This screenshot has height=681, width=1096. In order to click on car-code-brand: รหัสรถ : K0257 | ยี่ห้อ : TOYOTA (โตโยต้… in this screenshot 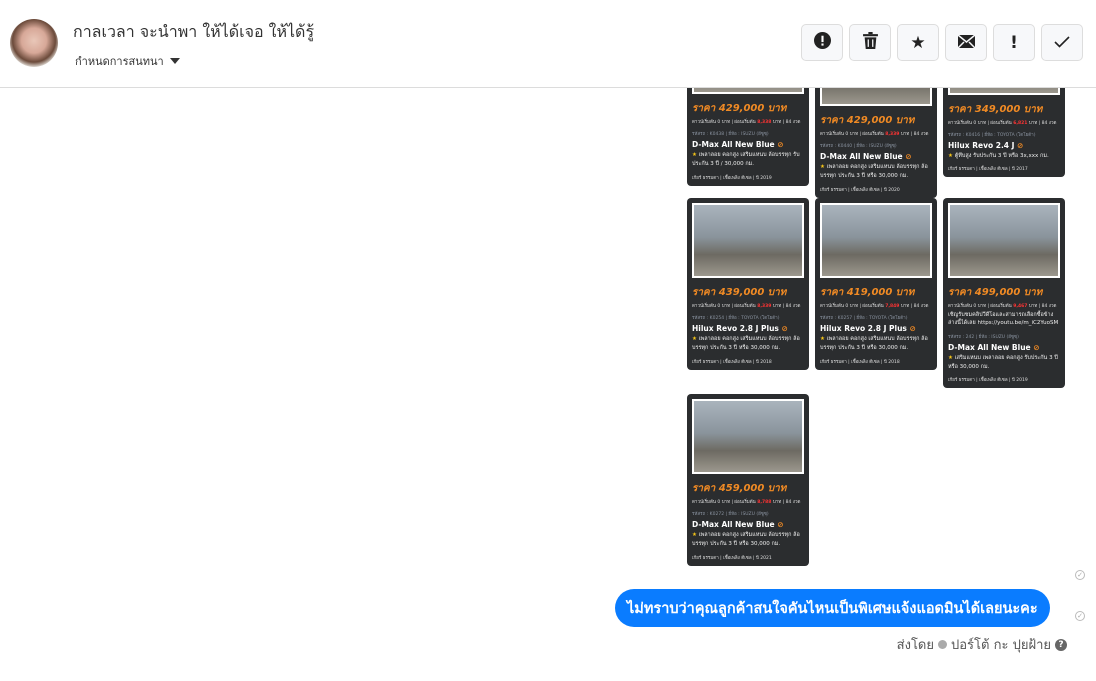, I will do `click(864, 318)`.